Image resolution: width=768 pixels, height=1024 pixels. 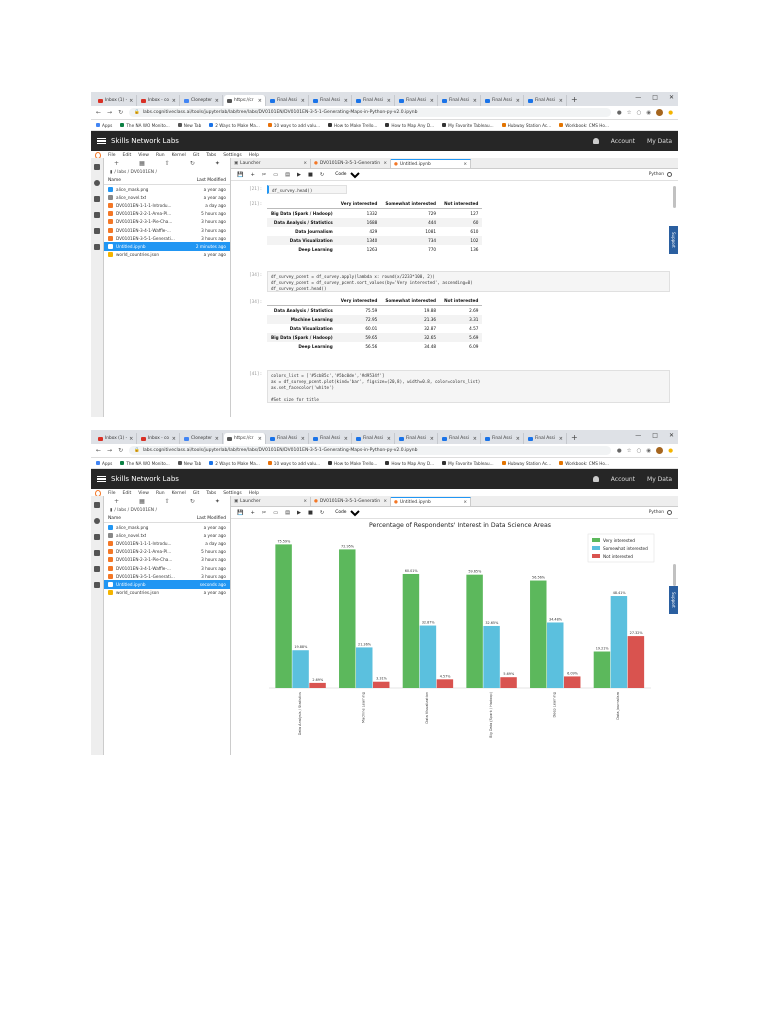 What do you see at coordinates (97, 521) in the screenshot?
I see `running-icon` at bounding box center [97, 521].